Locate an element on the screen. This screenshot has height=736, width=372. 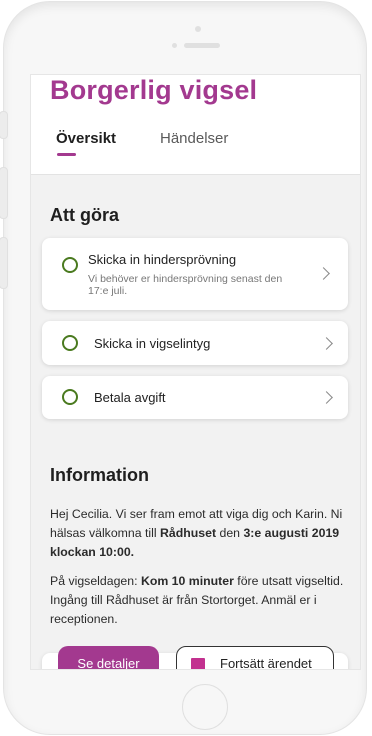
todo-heading: Att göra is located at coordinates (84, 215).